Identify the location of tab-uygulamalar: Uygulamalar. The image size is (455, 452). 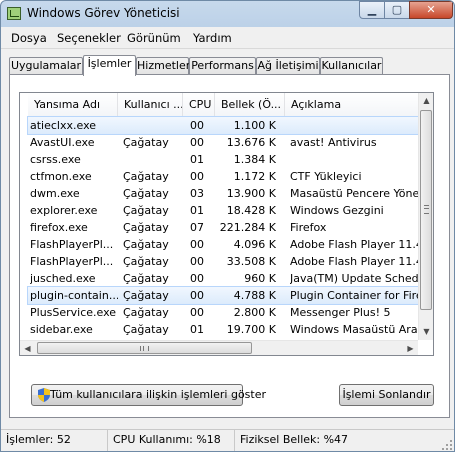
(46, 66).